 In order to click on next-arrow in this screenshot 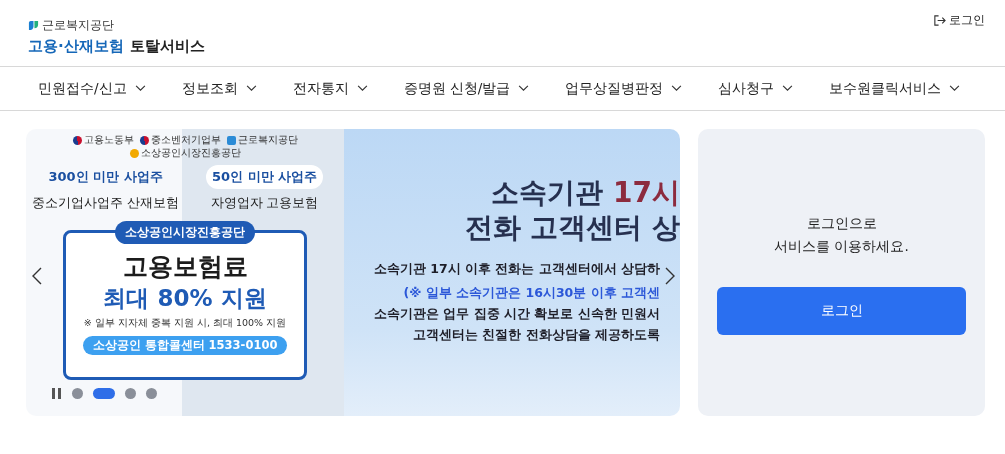, I will do `click(670, 277)`.